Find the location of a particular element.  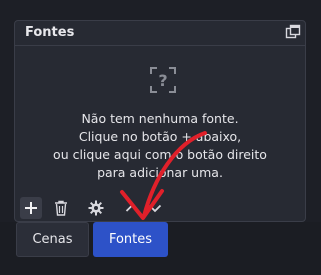

empty-message-line: para adicionar uma. is located at coordinates (160, 172).